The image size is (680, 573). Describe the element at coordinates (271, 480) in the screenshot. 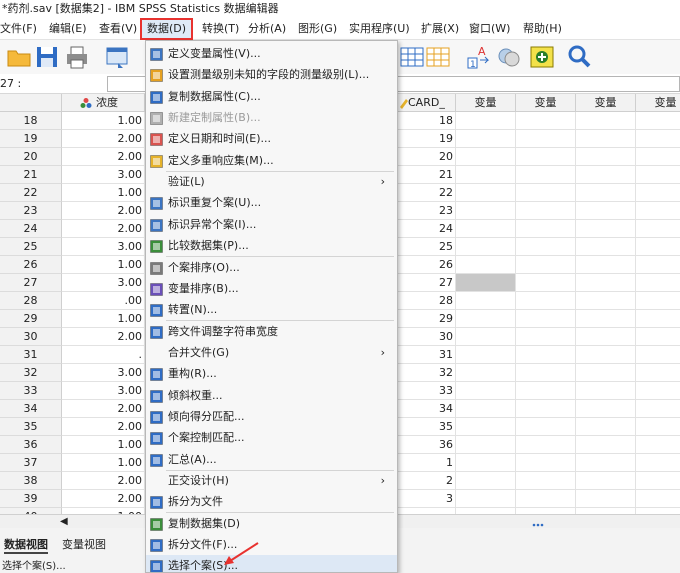

I see `menu-item: 正交设计(H) ›` at that location.